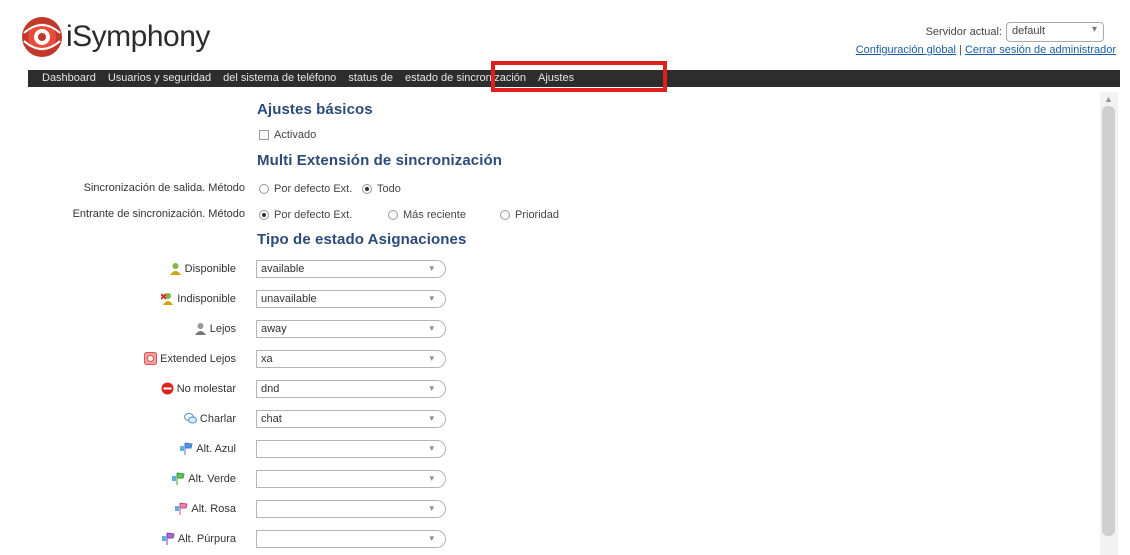 This screenshot has height=555, width=1130. I want to click on status-label-alt-purple: Alt. Púrpura, so click(198, 538).